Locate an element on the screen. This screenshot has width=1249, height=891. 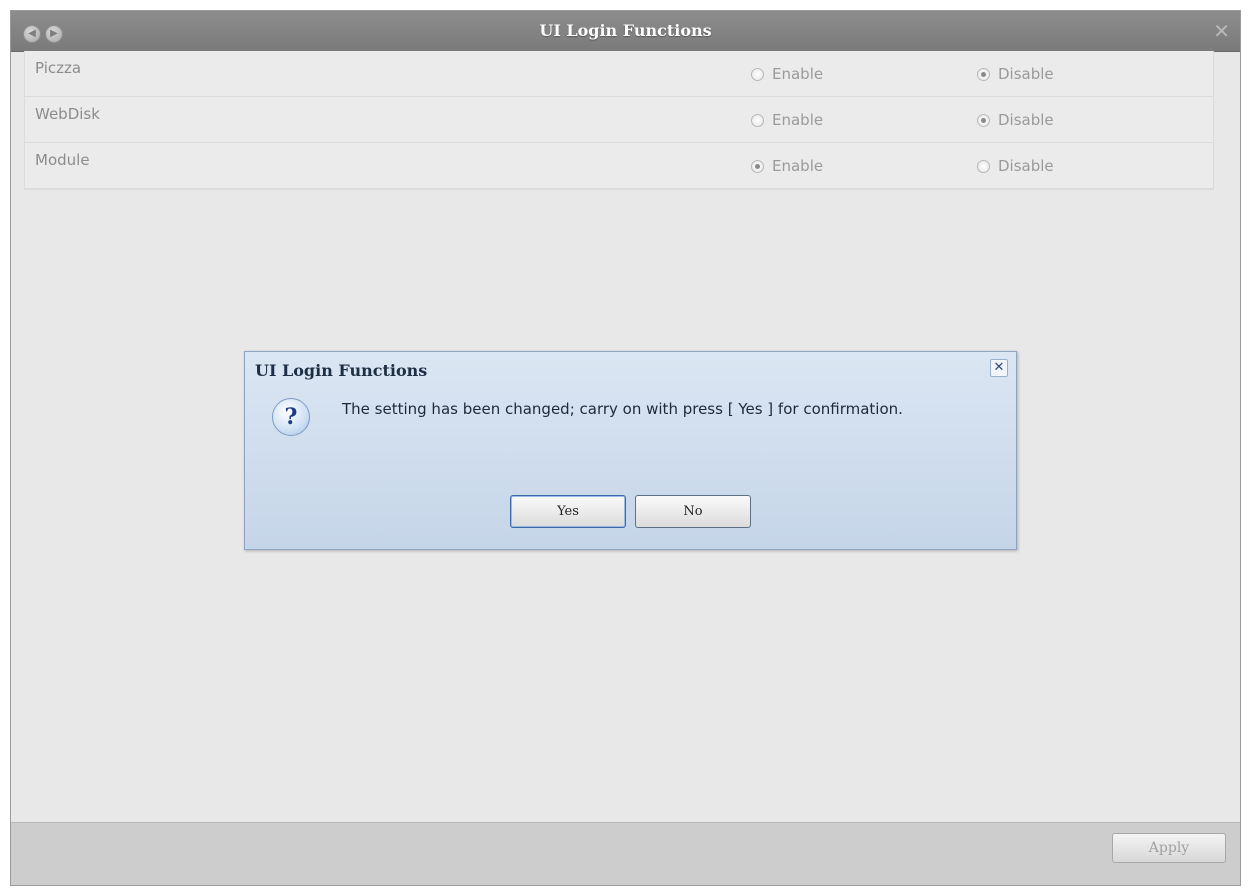
setting-row-piczza: Piczza Enable Disable is located at coordinates (619, 74).